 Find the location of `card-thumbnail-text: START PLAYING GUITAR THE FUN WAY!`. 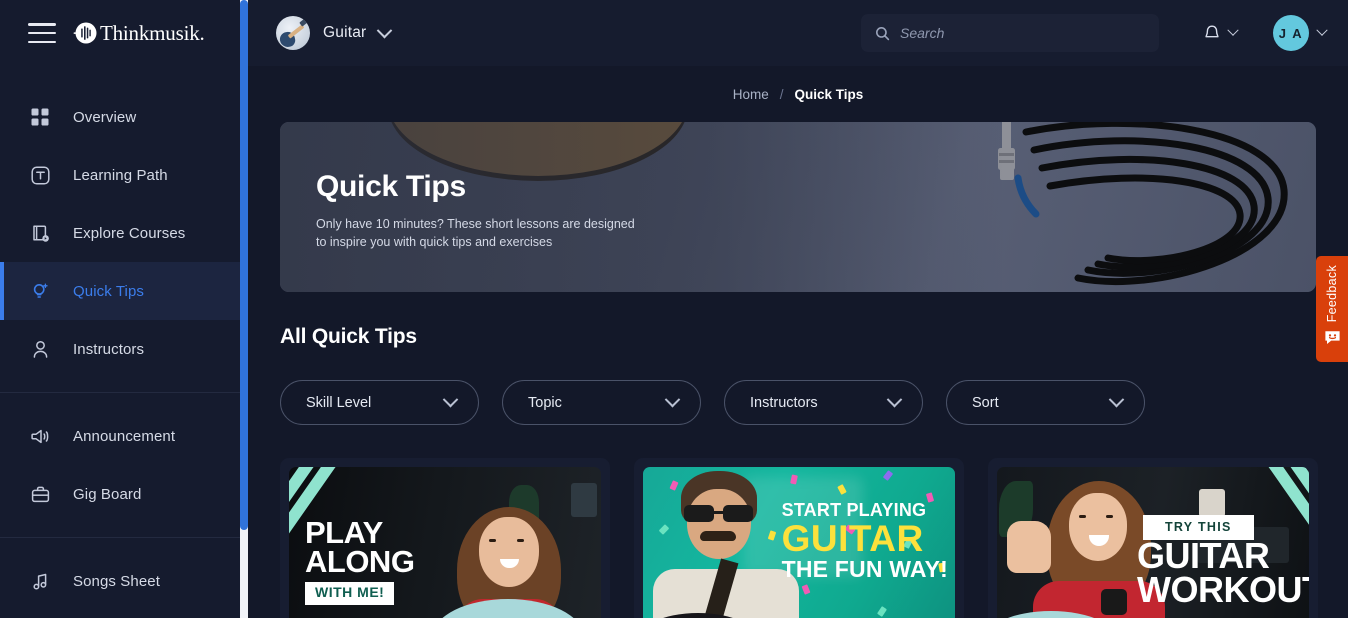

card-thumbnail-text: START PLAYING GUITAR THE FUN WAY! is located at coordinates (865, 541).